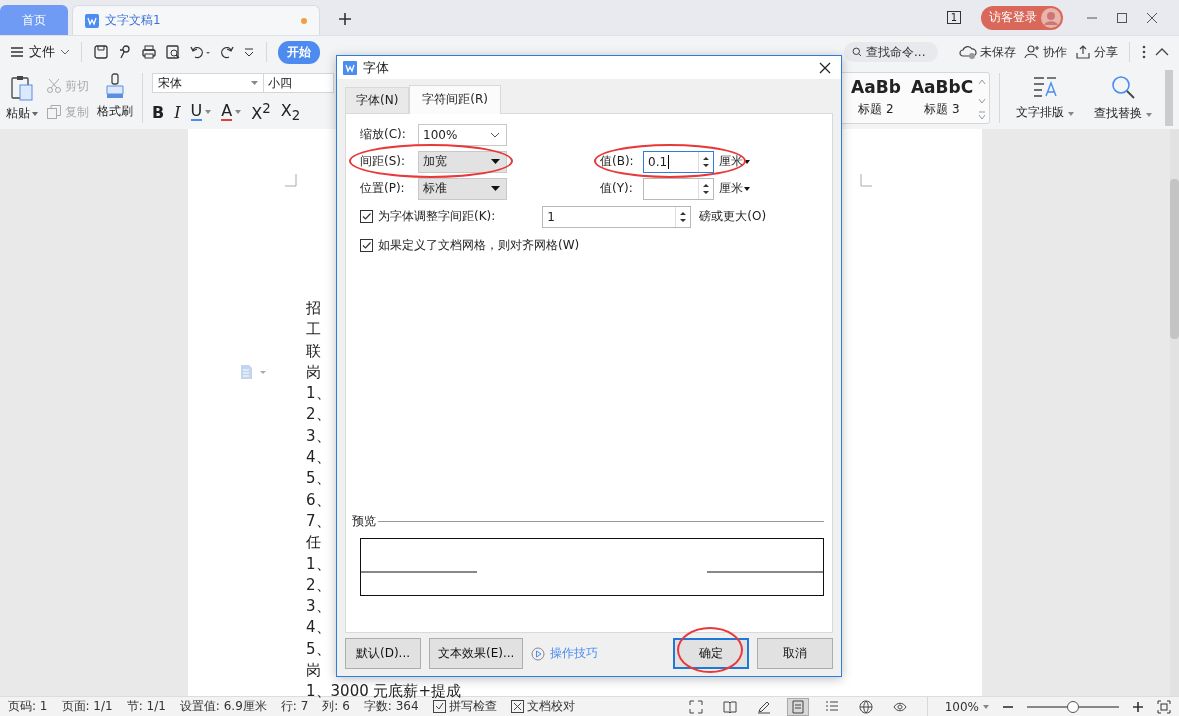  I want to click on ok-button: 确定, so click(711, 653).